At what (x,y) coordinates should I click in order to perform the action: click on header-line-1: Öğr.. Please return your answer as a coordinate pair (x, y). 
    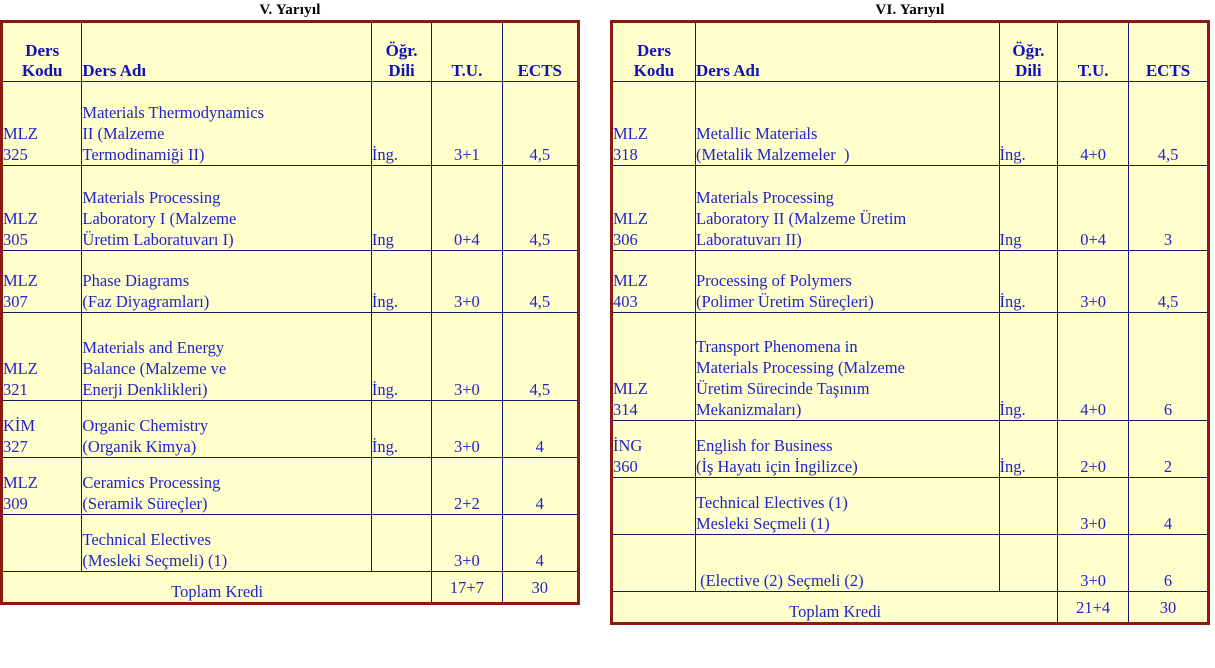
    Looking at the image, I should click on (401, 50).